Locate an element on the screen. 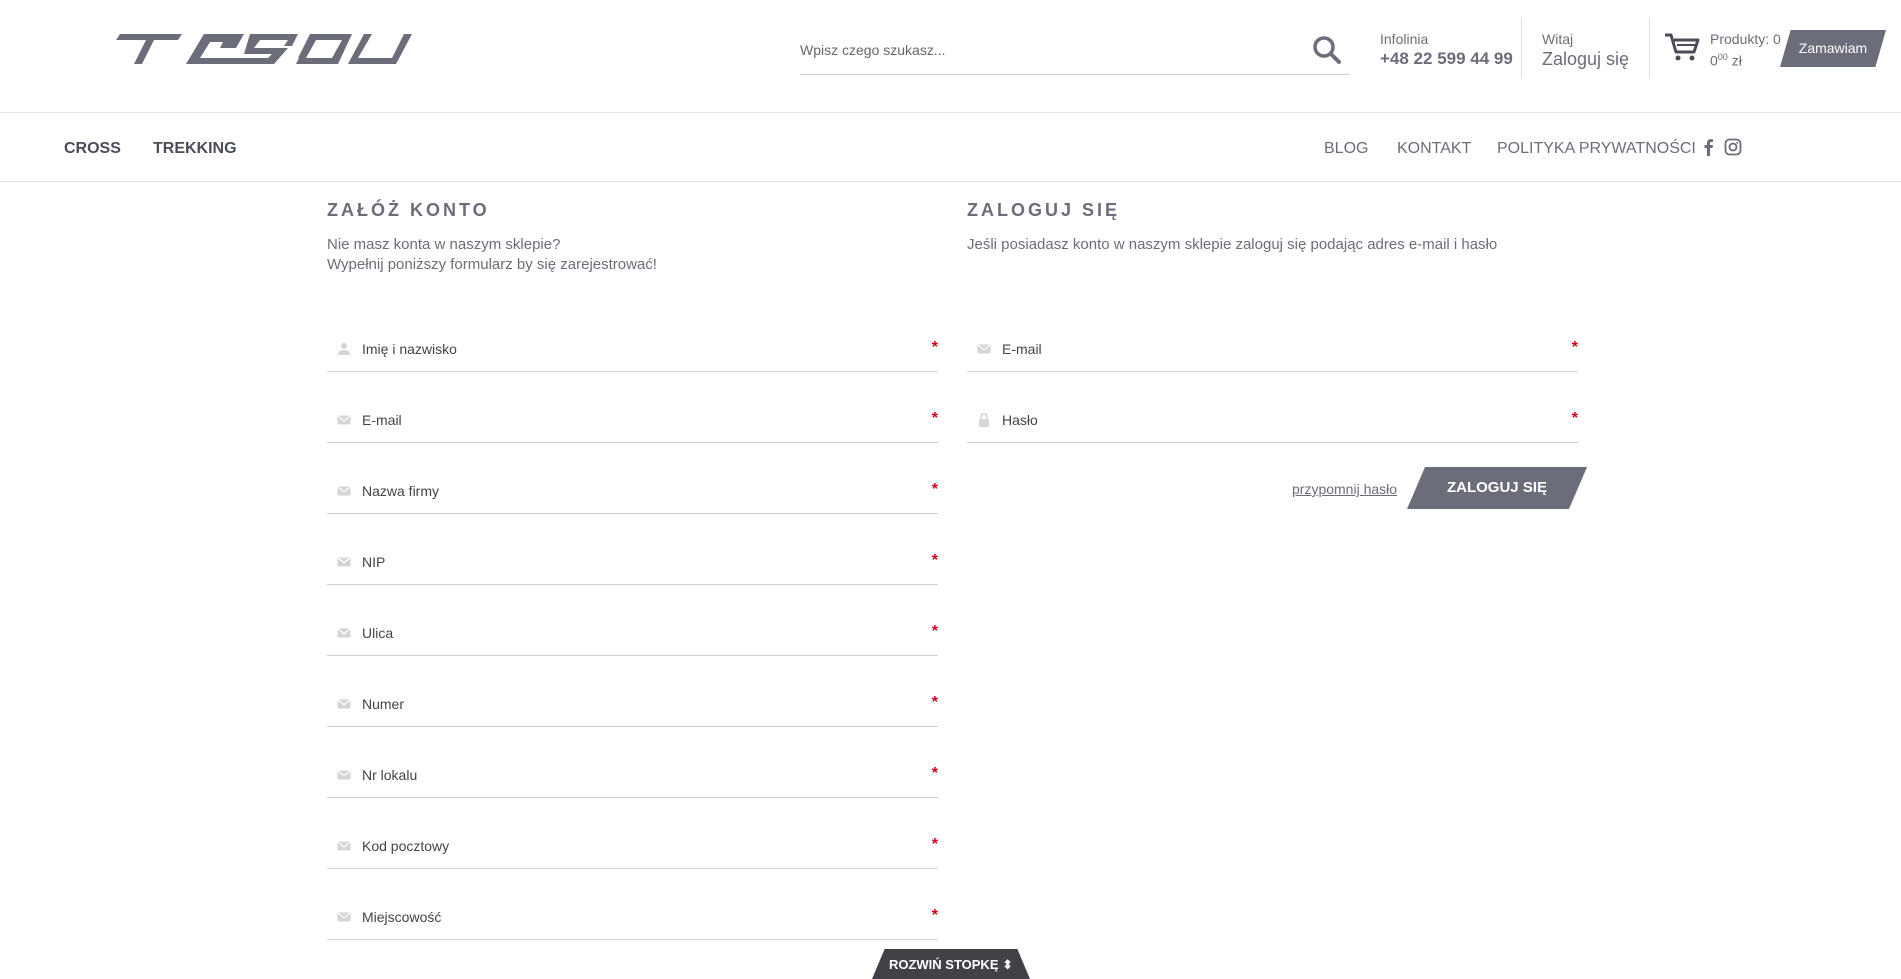  register-title: ZAŁÓŻ KONTO is located at coordinates (408, 210).